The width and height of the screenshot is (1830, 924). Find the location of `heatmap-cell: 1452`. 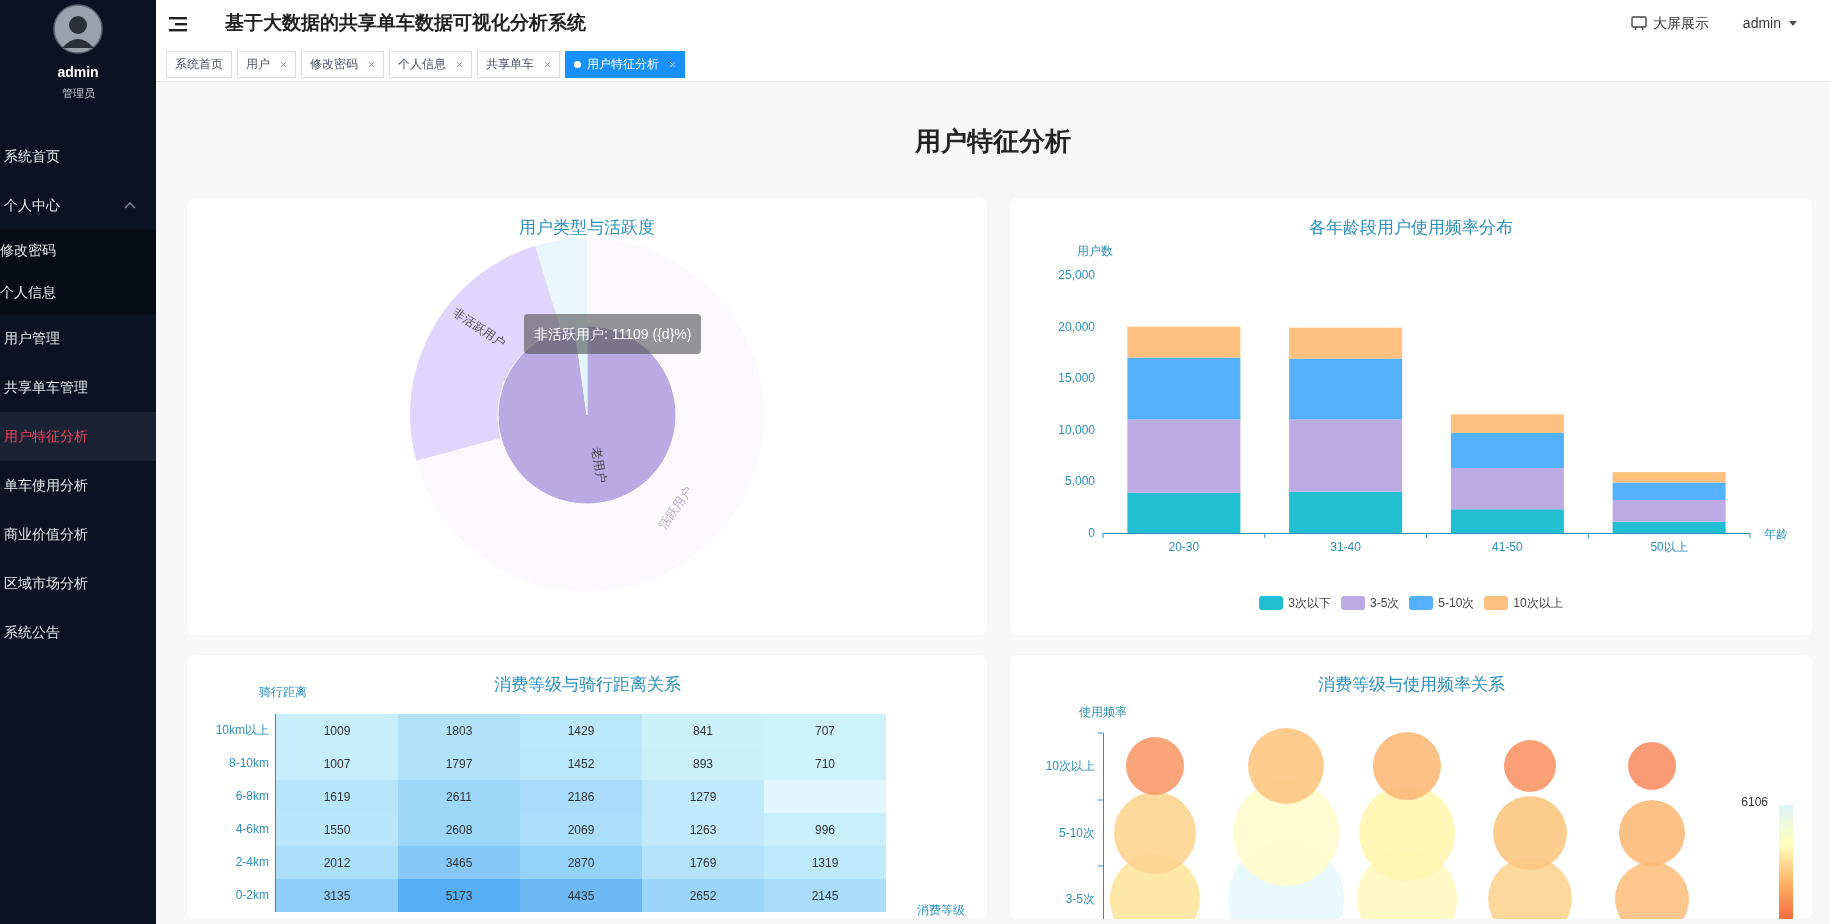

heatmap-cell: 1452 is located at coordinates (581, 763).